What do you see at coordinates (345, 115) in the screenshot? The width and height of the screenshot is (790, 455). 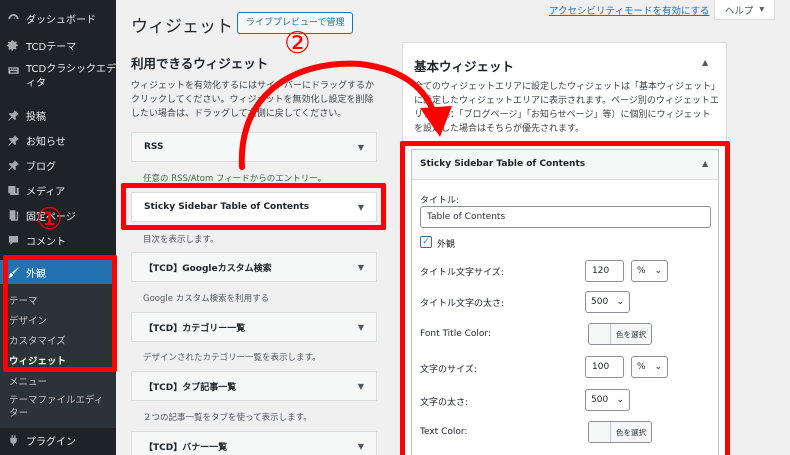 I see `annotation-arrow` at bounding box center [345, 115].